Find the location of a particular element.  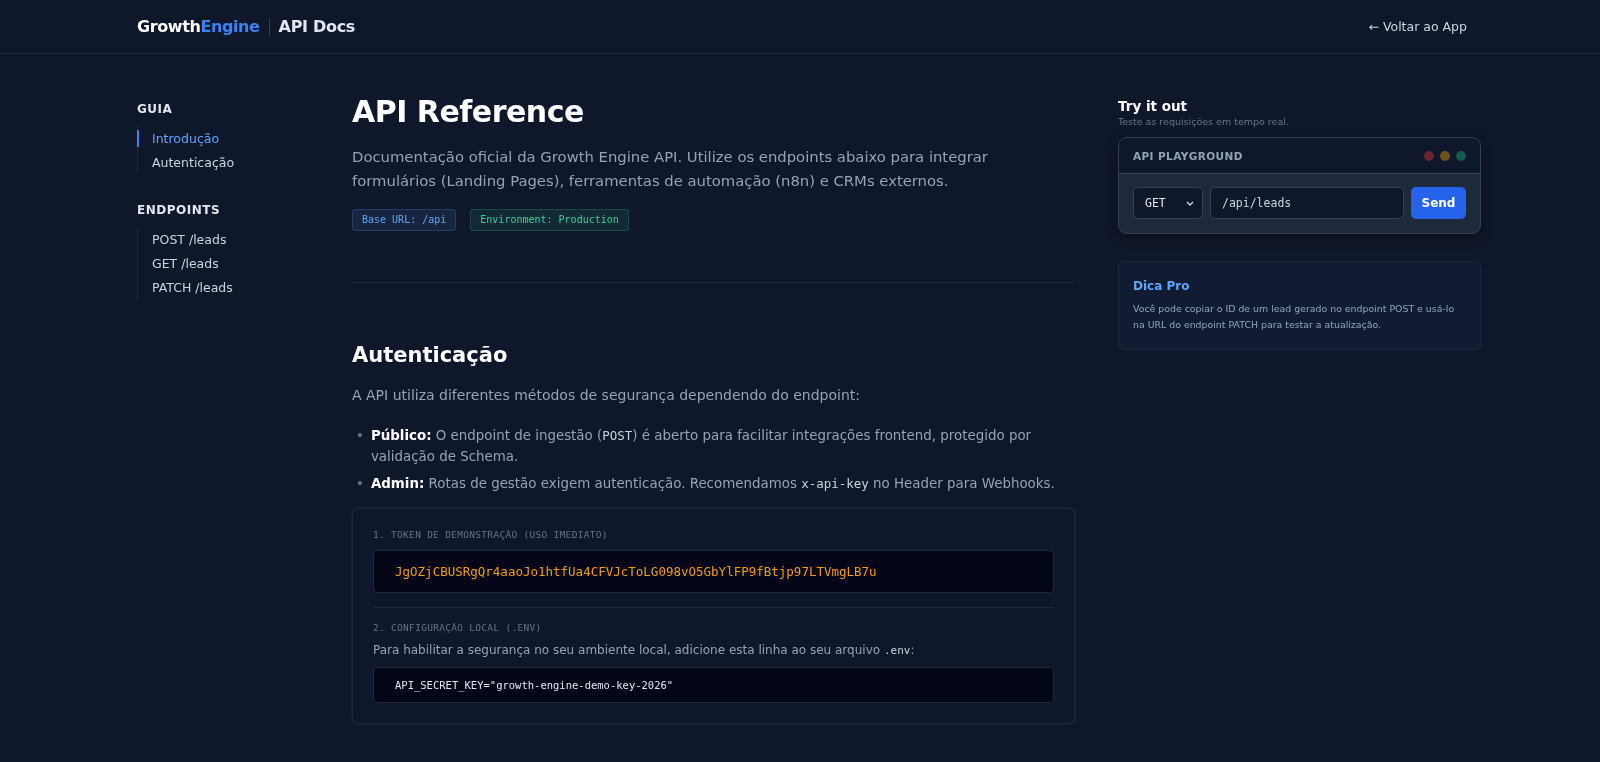

token-label: 1. TOKEN DE DEMONSTRAÇÃO (USO IMEDIATO) is located at coordinates (491, 534).